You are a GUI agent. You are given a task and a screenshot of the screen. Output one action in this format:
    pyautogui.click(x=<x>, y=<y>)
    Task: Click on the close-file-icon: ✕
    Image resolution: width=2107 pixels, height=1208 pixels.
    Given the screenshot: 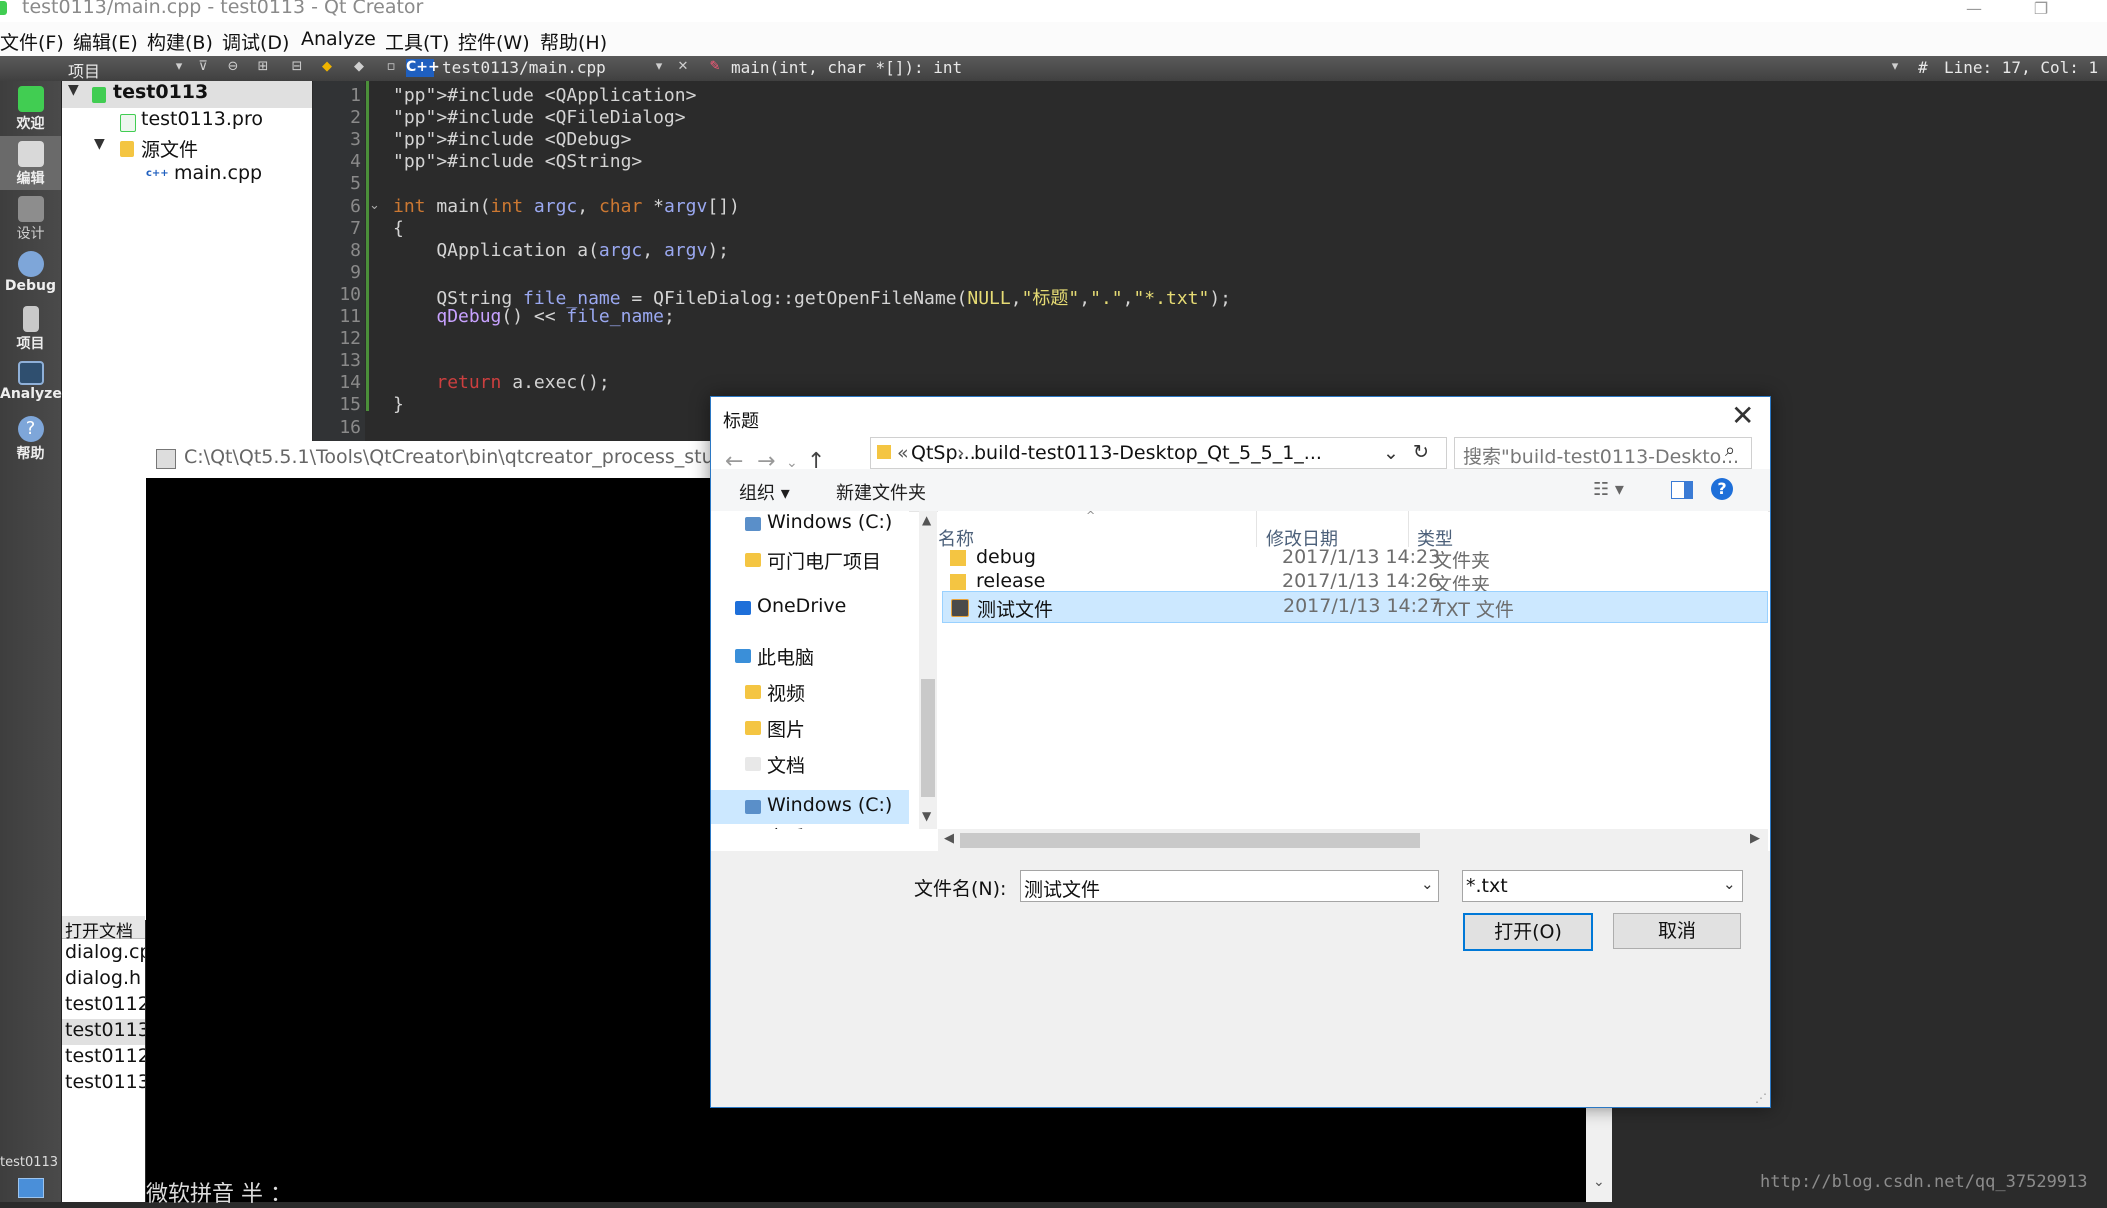 What is the action you would take?
    pyautogui.click(x=683, y=67)
    